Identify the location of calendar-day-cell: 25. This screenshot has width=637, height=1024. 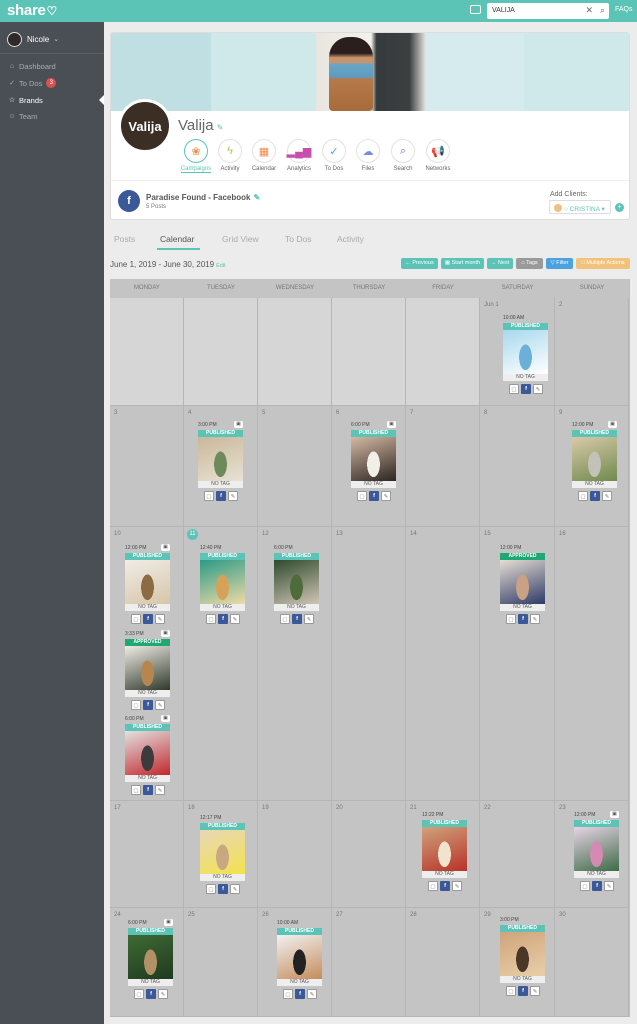
(221, 962).